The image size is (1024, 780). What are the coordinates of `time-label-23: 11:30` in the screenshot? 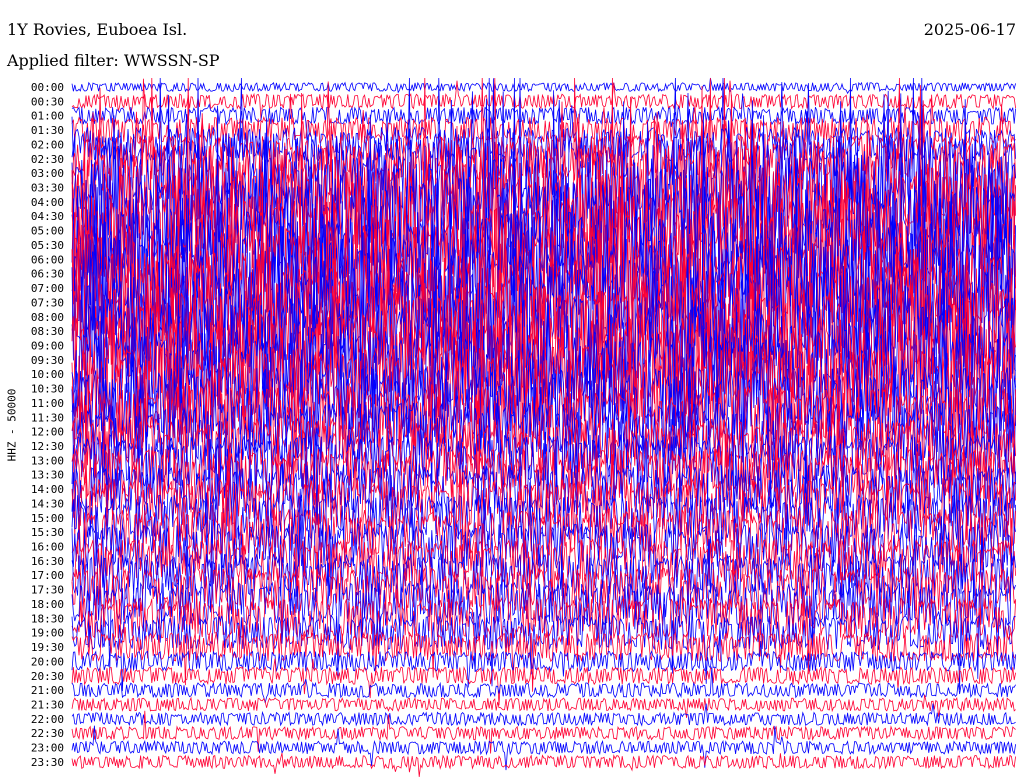 It's located at (47, 417).